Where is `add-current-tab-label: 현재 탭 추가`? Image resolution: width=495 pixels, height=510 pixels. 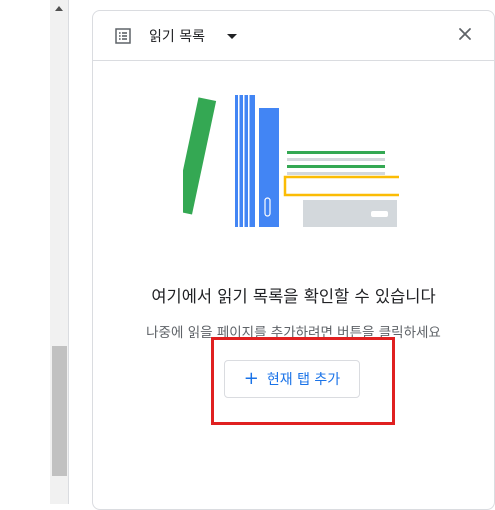
add-current-tab-label: 현재 탭 추가 is located at coordinates (303, 380).